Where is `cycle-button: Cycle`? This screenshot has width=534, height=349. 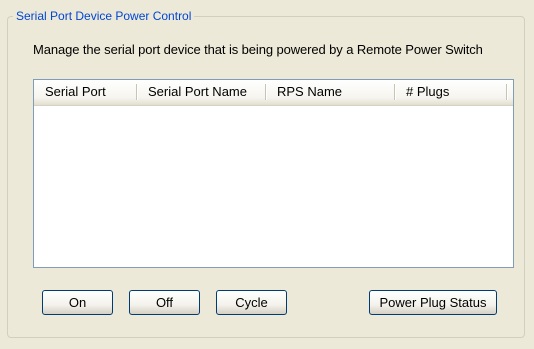 cycle-button: Cycle is located at coordinates (251, 302).